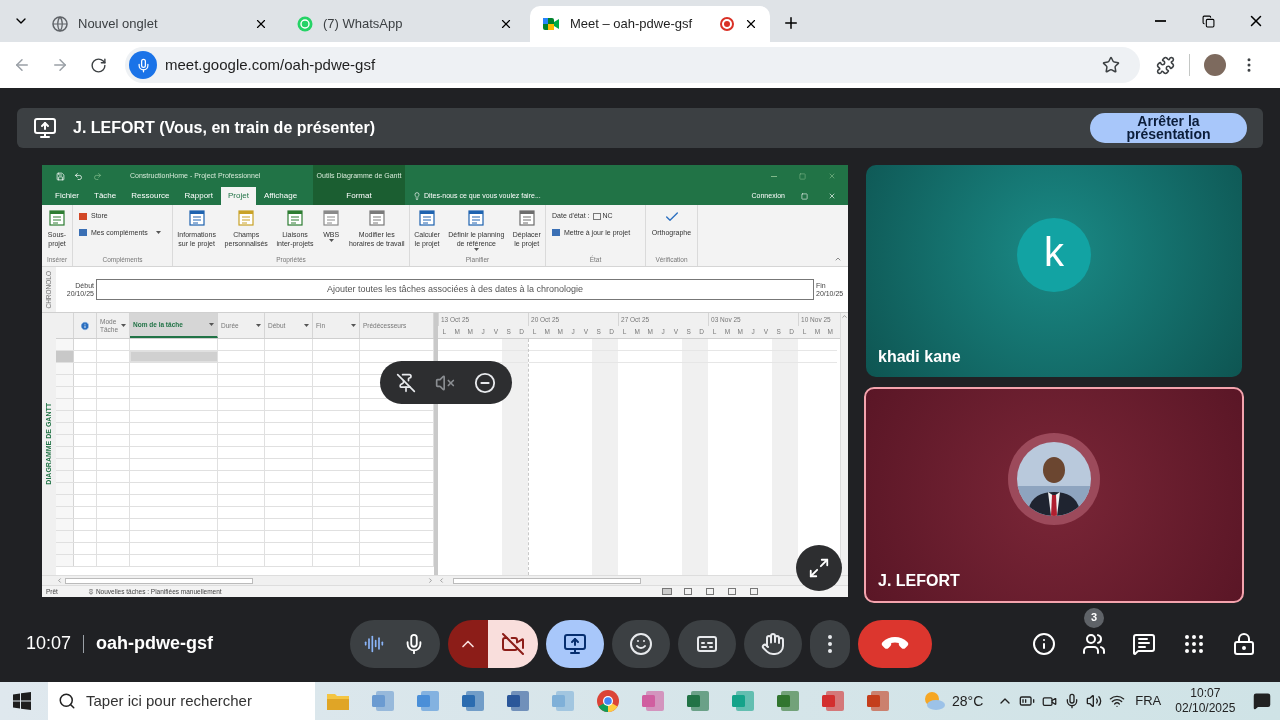  Describe the element at coordinates (641, 643) in the screenshot. I see `reactions-button` at that location.